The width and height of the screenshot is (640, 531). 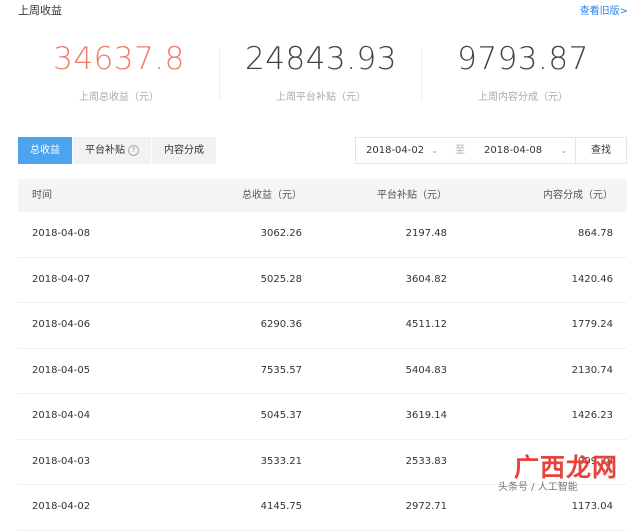 What do you see at coordinates (321, 97) in the screenshot?
I see `stat-label: 上周平台补贴（元）` at bounding box center [321, 97].